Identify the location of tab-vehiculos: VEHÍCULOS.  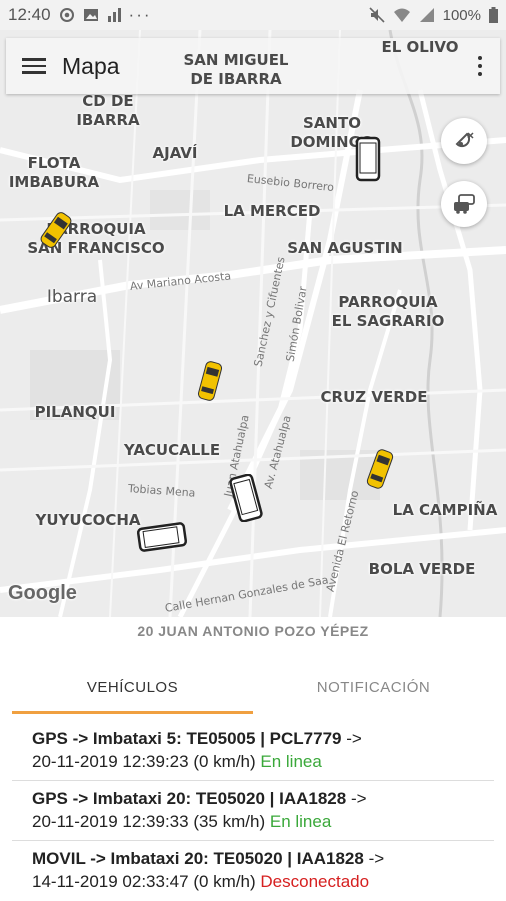
(132, 687).